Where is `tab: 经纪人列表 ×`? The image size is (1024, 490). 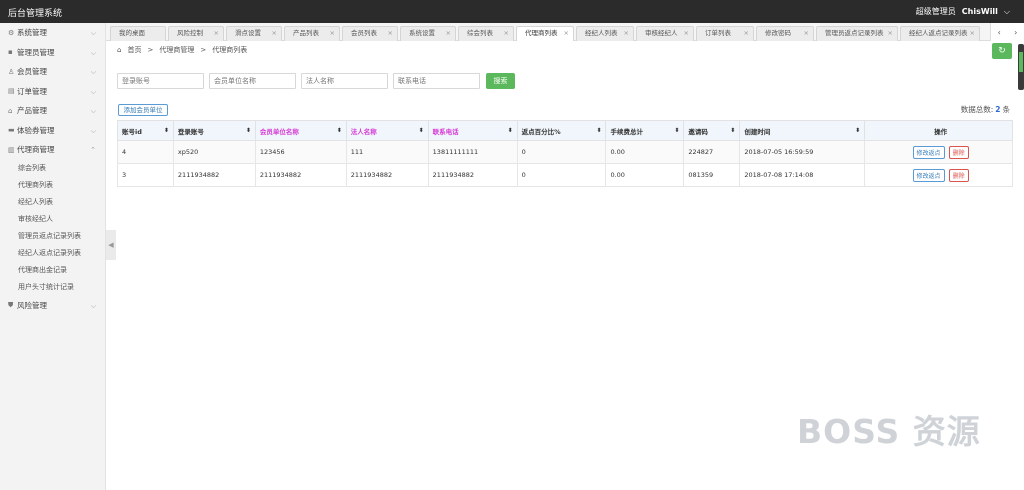 tab: 经纪人列表 × is located at coordinates (605, 33).